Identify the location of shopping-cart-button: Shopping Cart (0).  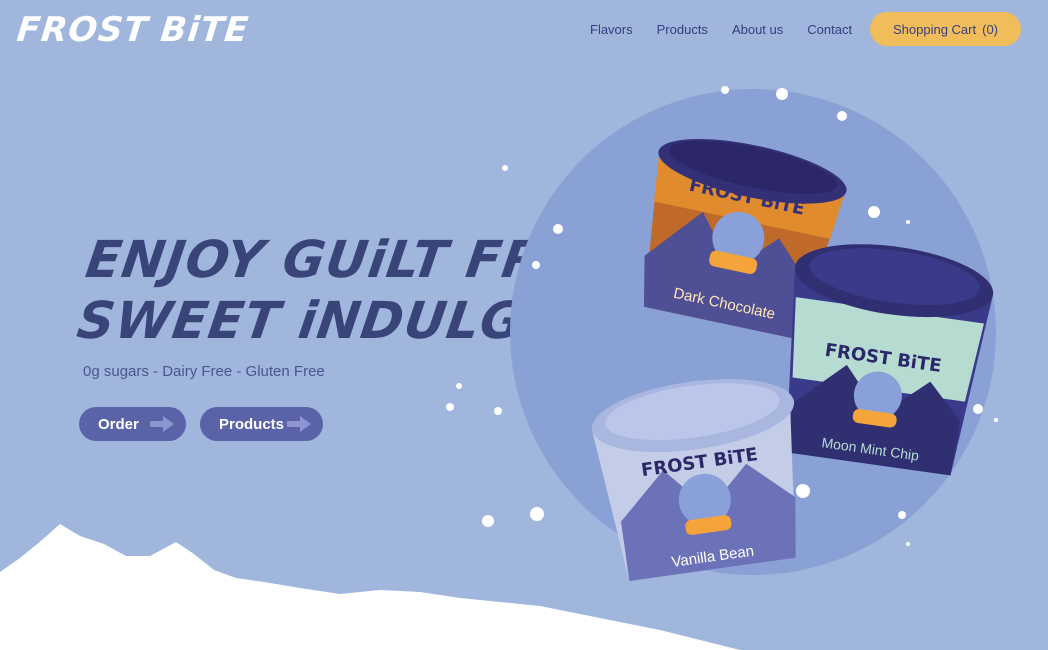
(945, 29).